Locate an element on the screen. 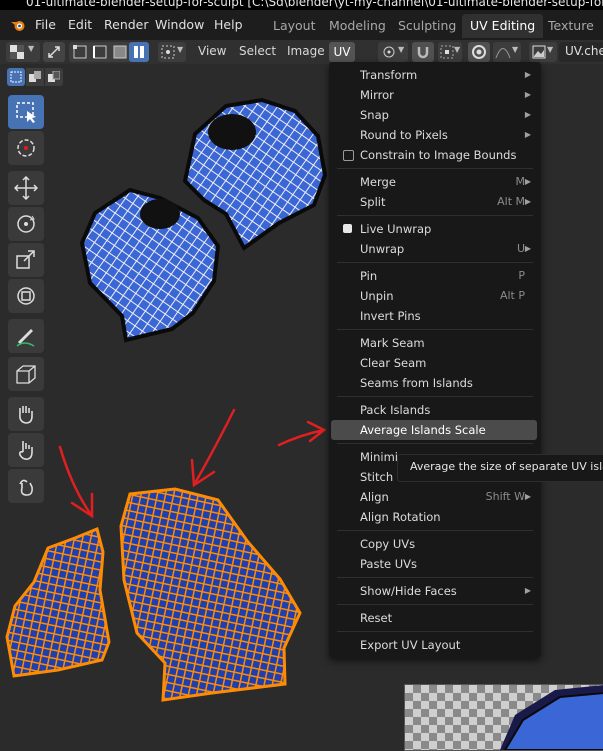  menu-uv: UV is located at coordinates (342, 52).